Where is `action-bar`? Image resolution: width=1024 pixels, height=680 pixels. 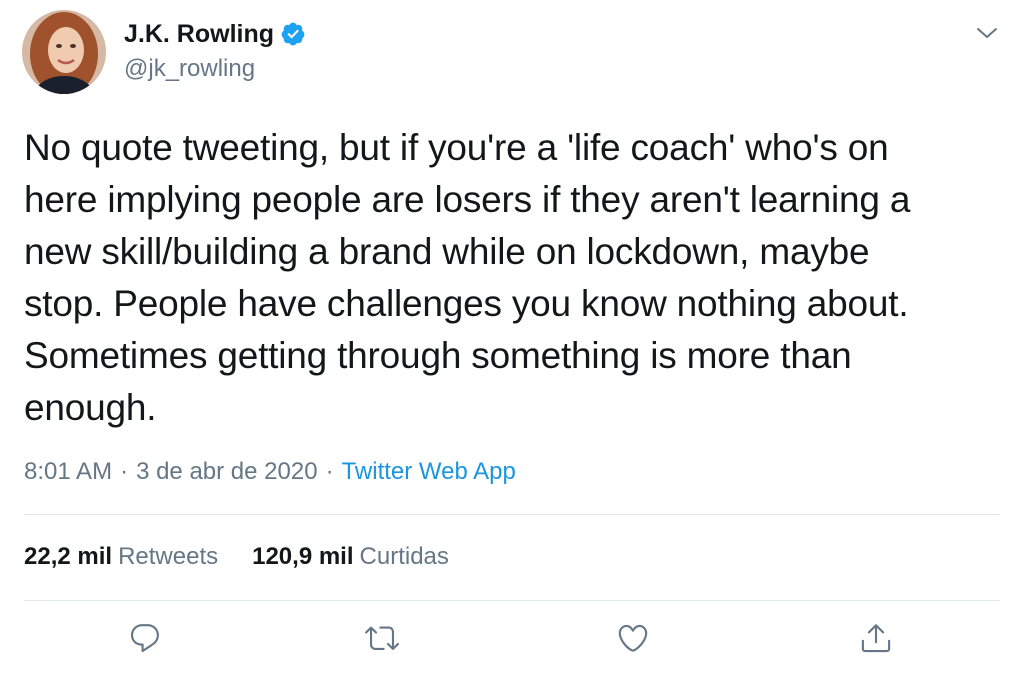
action-bar is located at coordinates (512, 644).